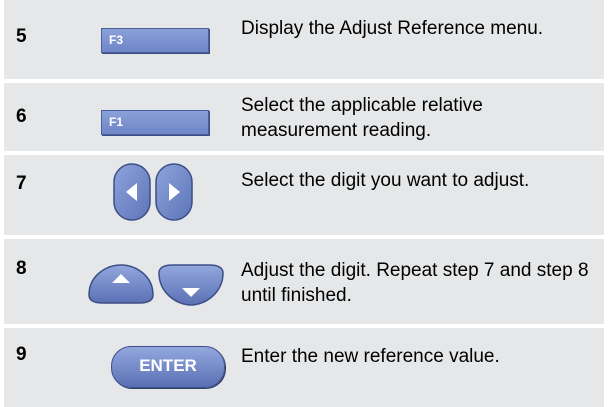 The height and width of the screenshot is (407, 609). What do you see at coordinates (156, 285) in the screenshot?
I see `up-down-arrow-keys` at bounding box center [156, 285].